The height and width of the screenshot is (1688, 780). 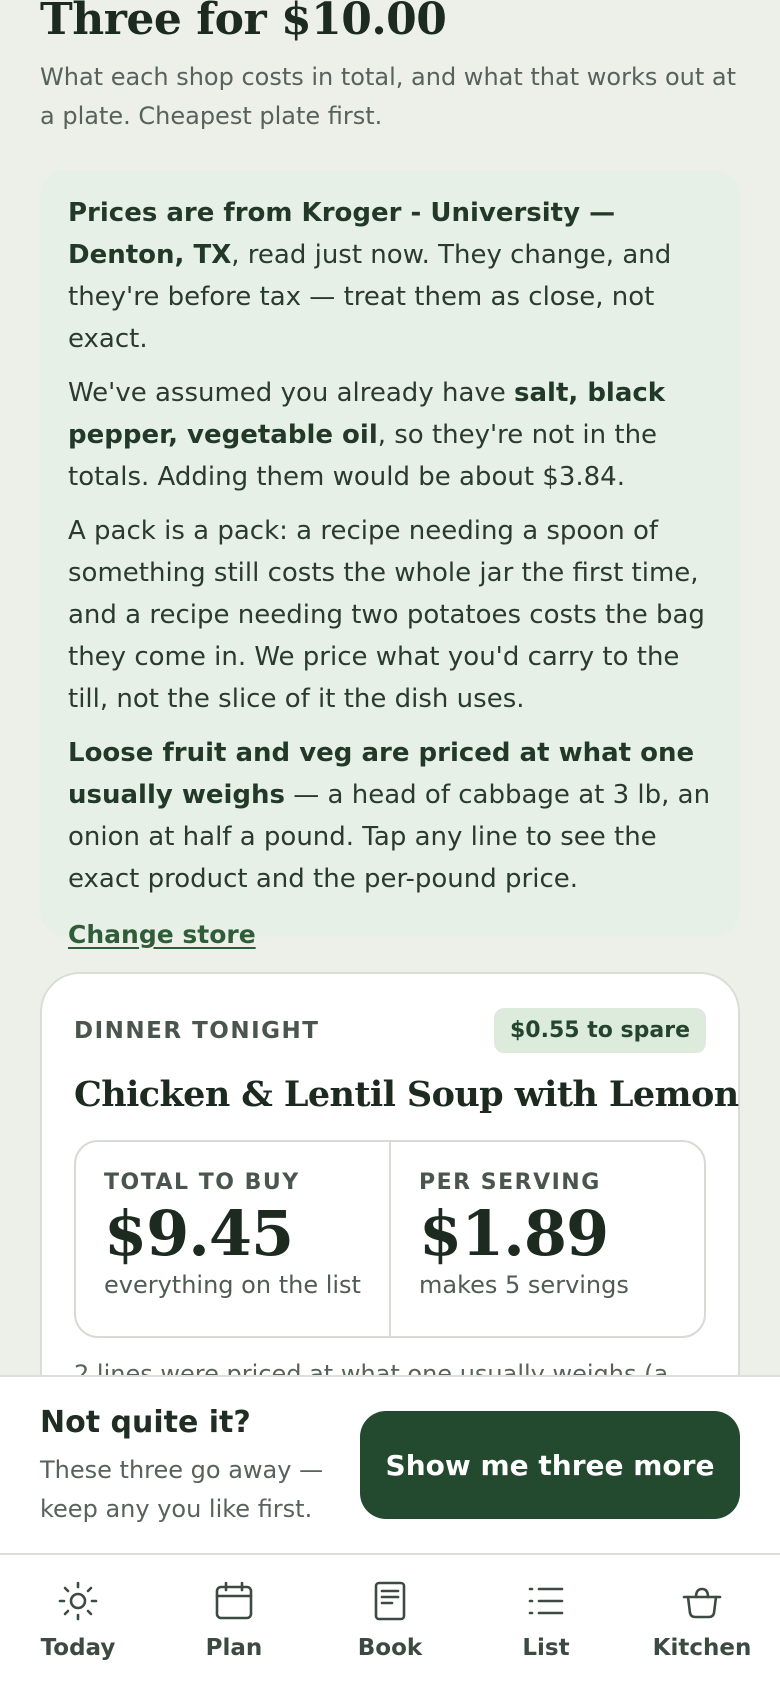 What do you see at coordinates (234, 1621) in the screenshot?
I see `tab-plan: Plan` at bounding box center [234, 1621].